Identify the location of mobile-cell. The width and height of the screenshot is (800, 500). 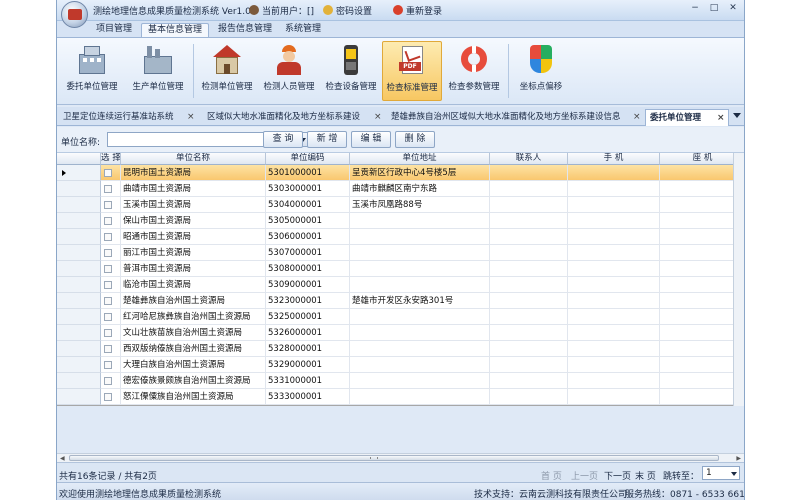
(614, 173).